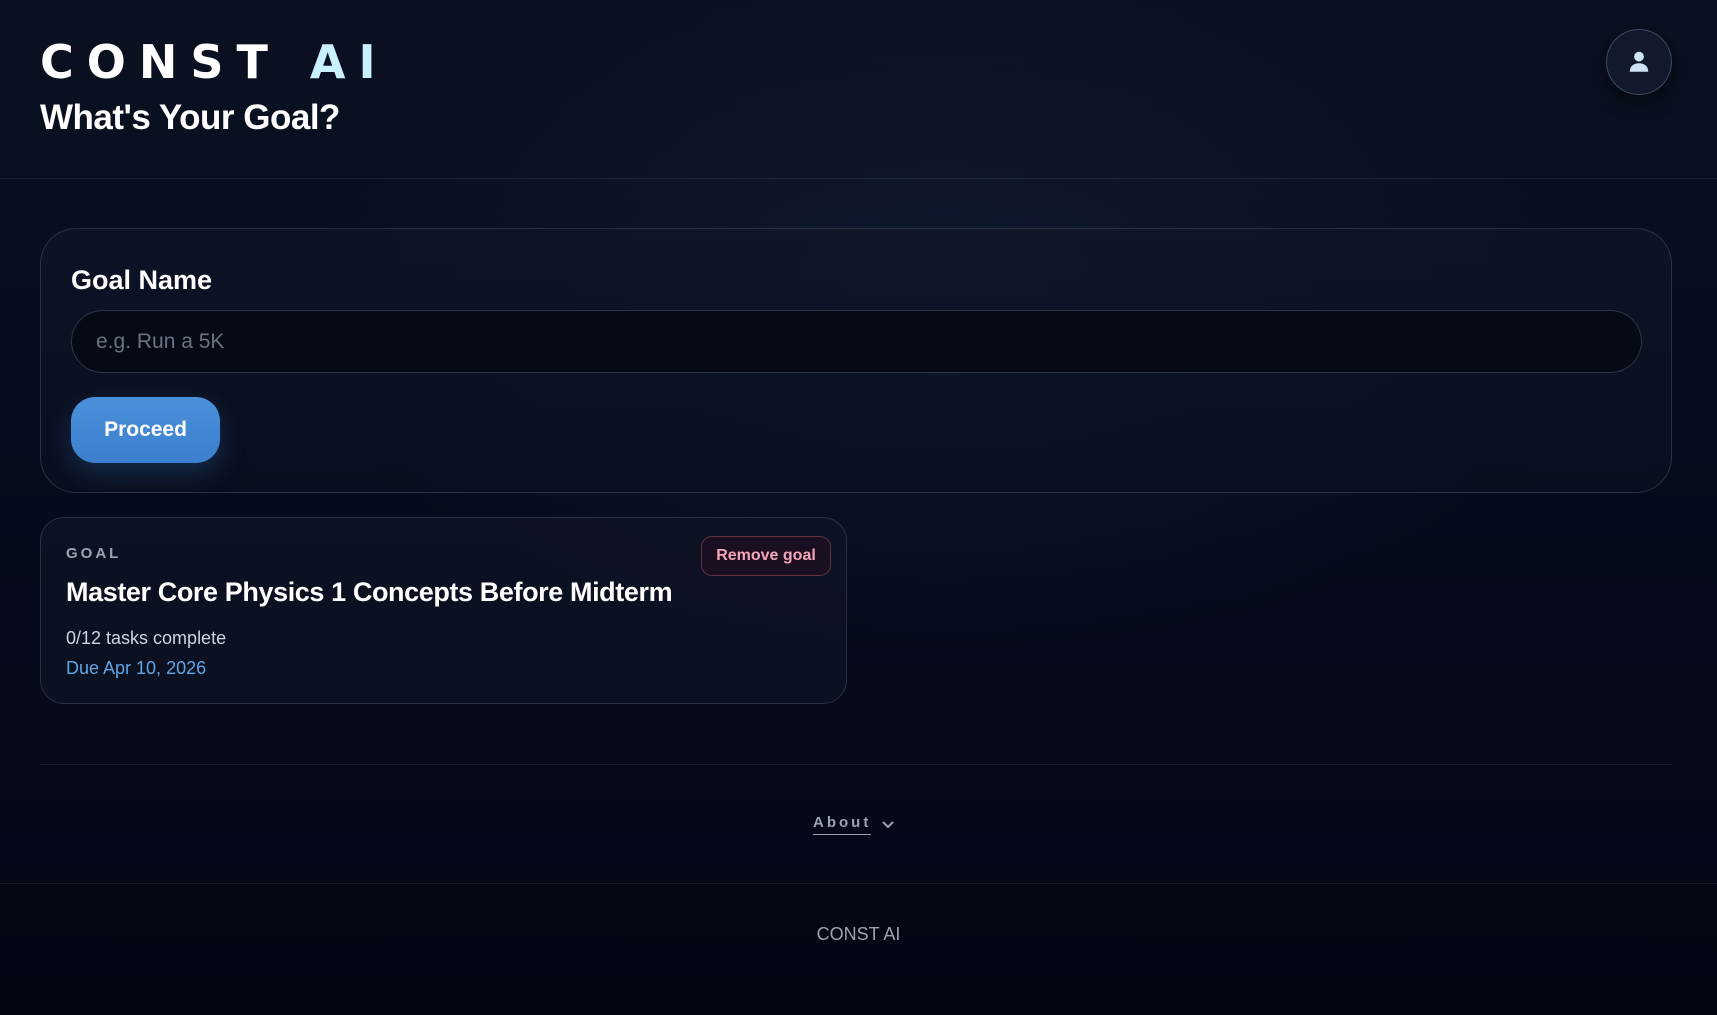 This screenshot has width=1717, height=1015. What do you see at coordinates (146, 638) in the screenshot?
I see `goal-progress: 0/12 tasks complete` at bounding box center [146, 638].